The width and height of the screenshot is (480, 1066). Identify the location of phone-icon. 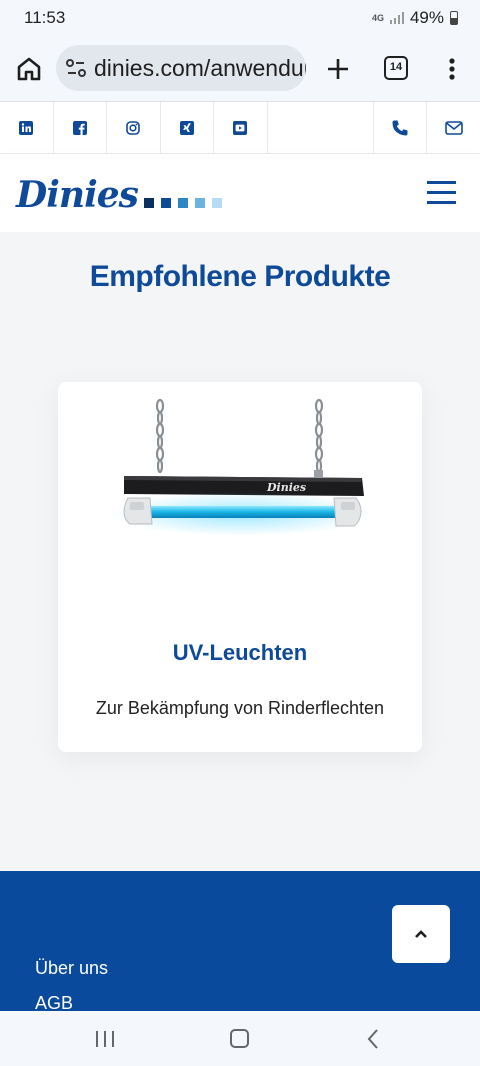
(400, 128).